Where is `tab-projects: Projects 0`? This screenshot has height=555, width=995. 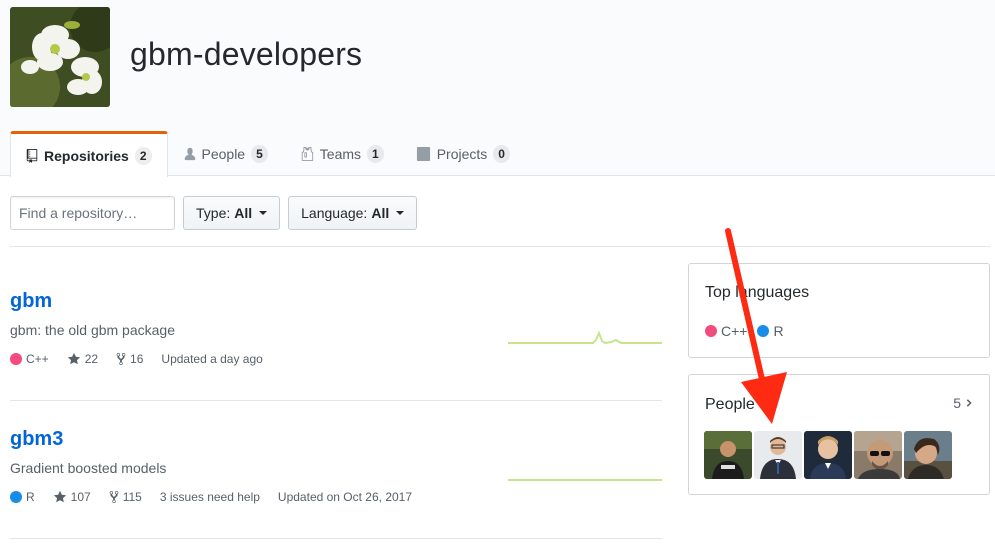
tab-projects: Projects 0 is located at coordinates (463, 153).